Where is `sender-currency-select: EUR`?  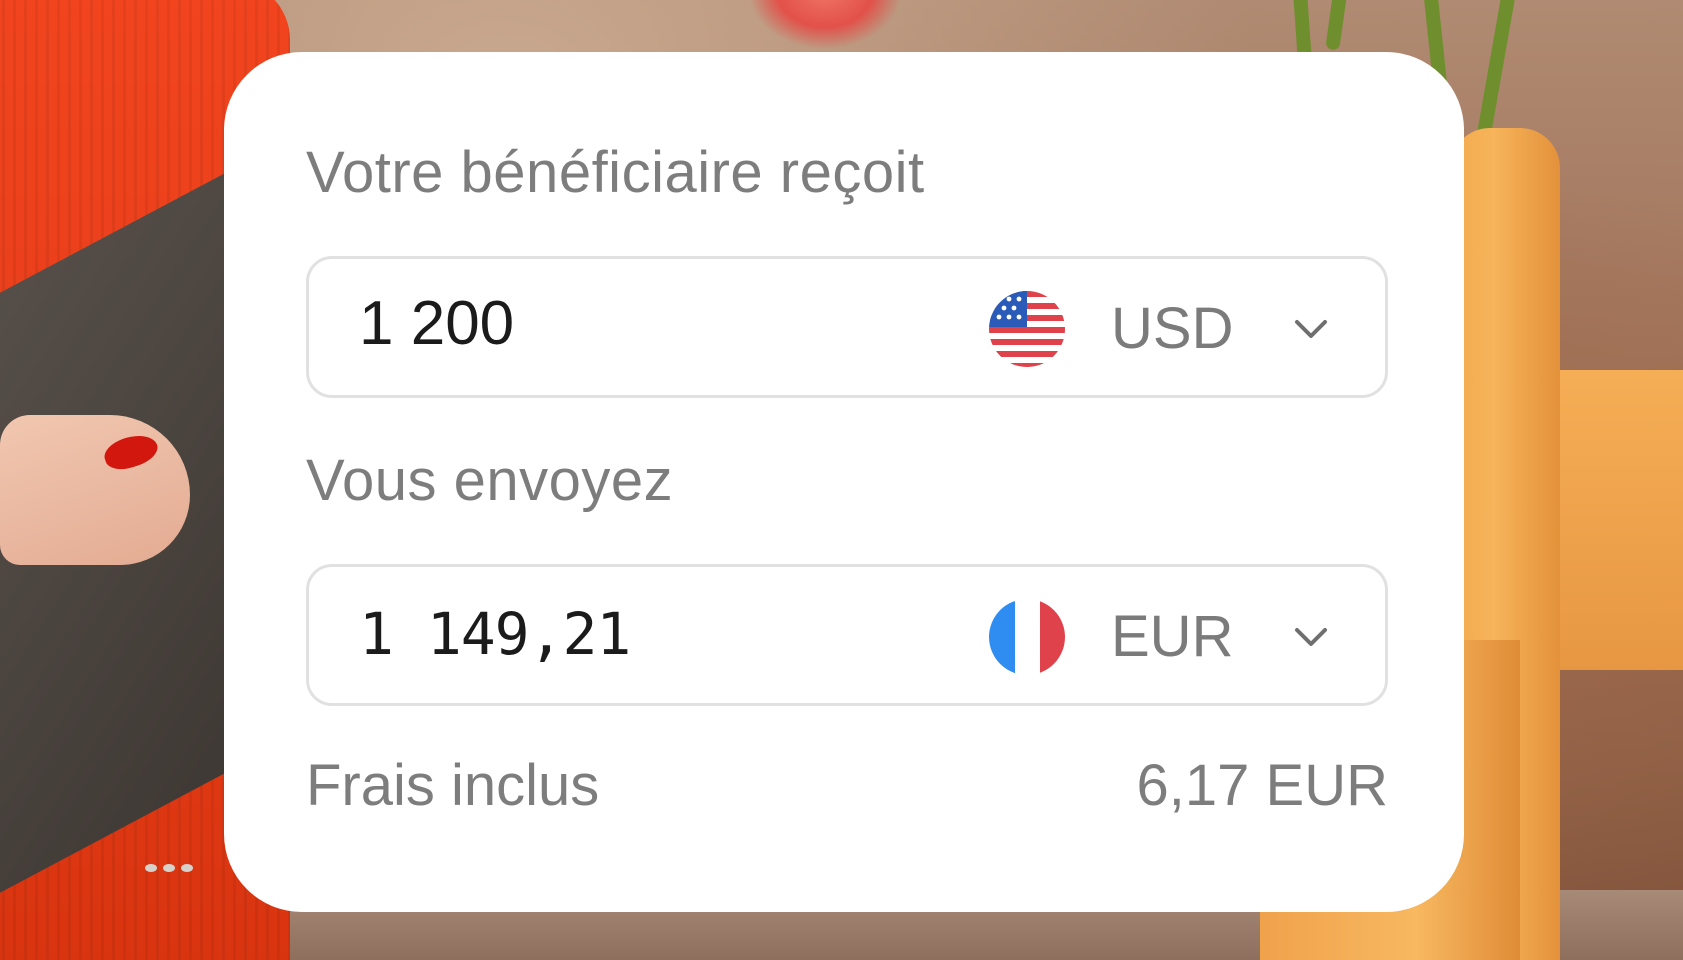 sender-currency-select: EUR is located at coordinates (1150, 637).